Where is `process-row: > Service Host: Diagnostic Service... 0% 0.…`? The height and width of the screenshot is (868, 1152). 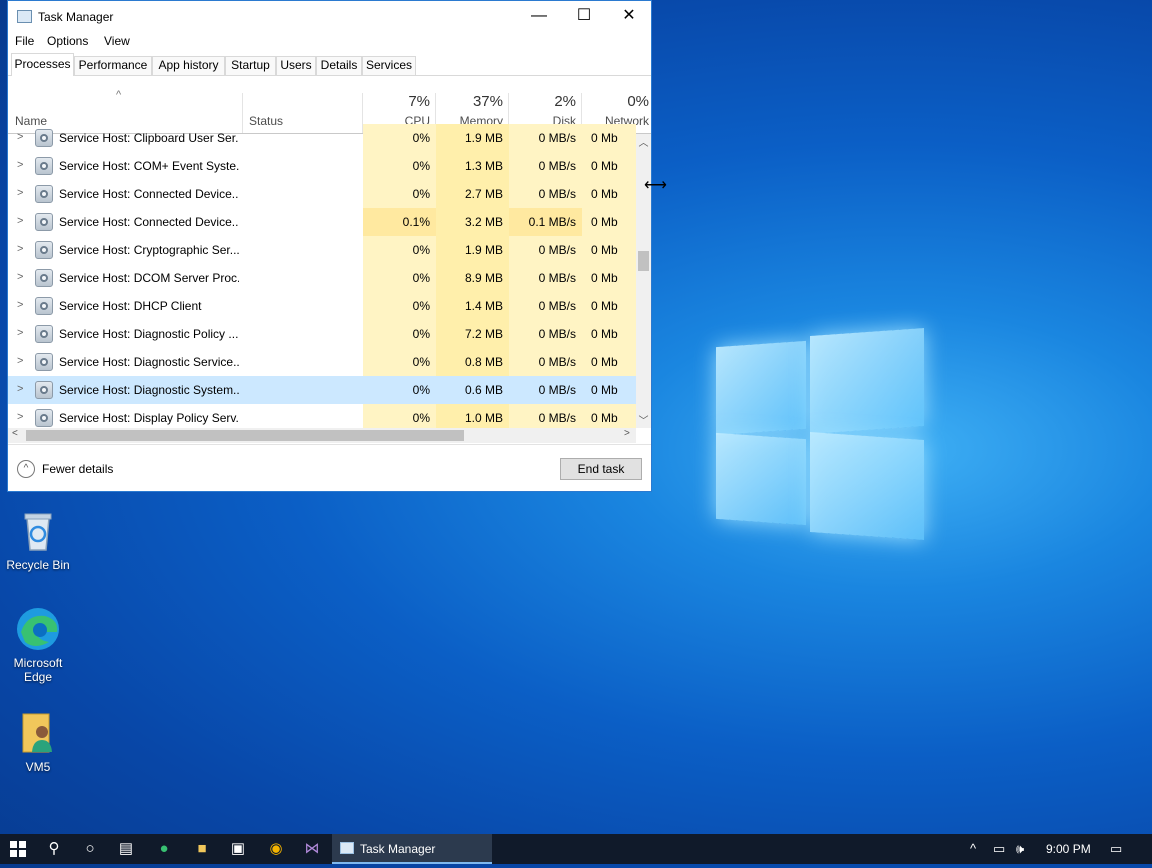
process-row: > Service Host: Diagnostic Service... 0% 0.… is located at coordinates (322, 362).